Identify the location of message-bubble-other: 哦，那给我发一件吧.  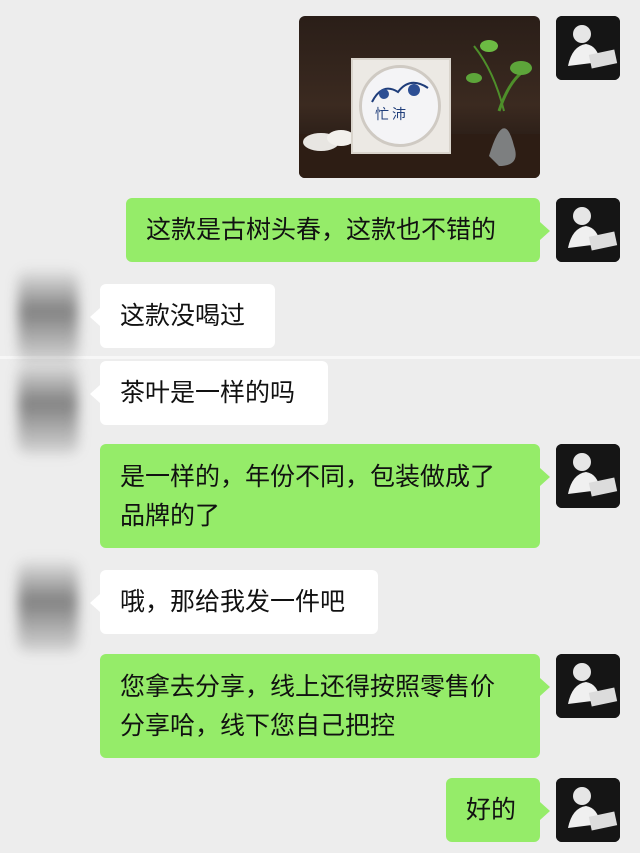
(234, 602).